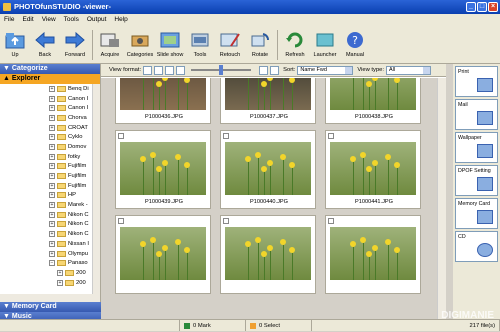  I want to click on thumbnail-card: P1000440.JPG, so click(268, 169).